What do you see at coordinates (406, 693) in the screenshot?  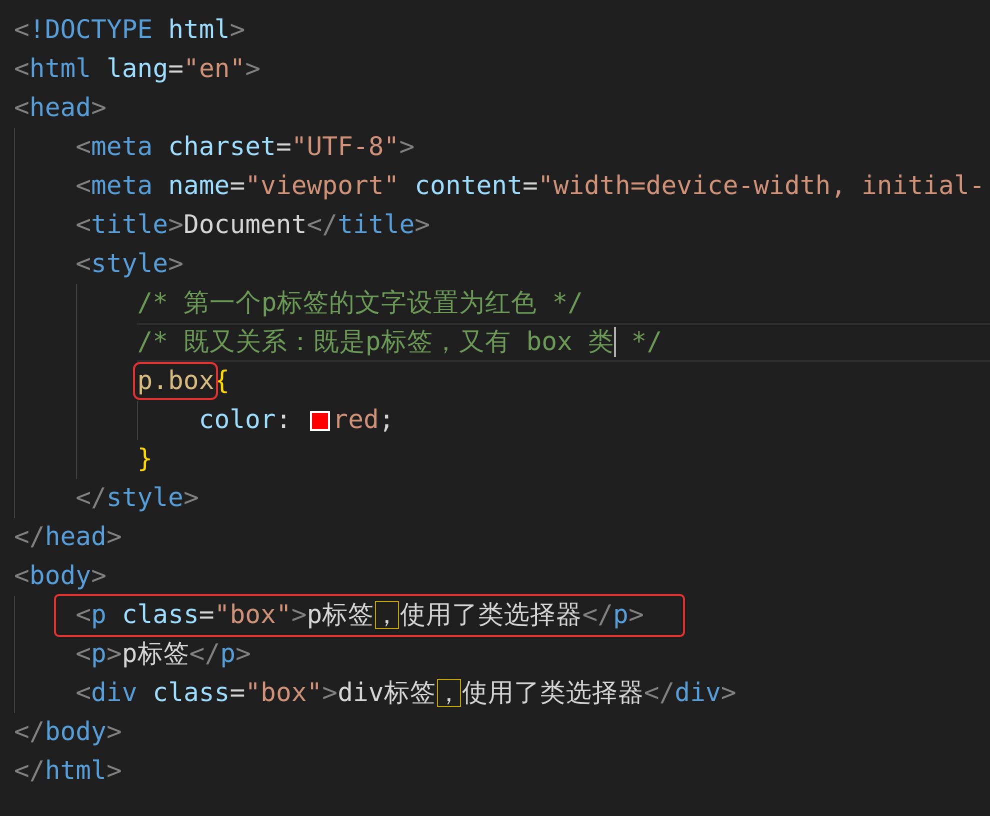 I see `code-text: <div class="box">div标签，使用了类选择器</div>` at bounding box center [406, 693].